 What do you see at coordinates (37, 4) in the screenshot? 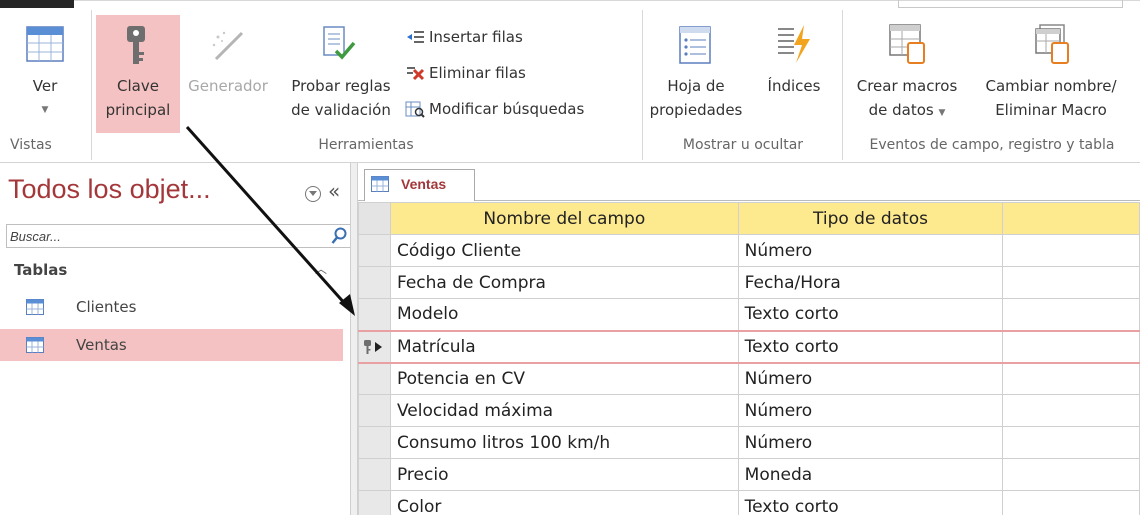
I see `ribbon-top-strip` at bounding box center [37, 4].